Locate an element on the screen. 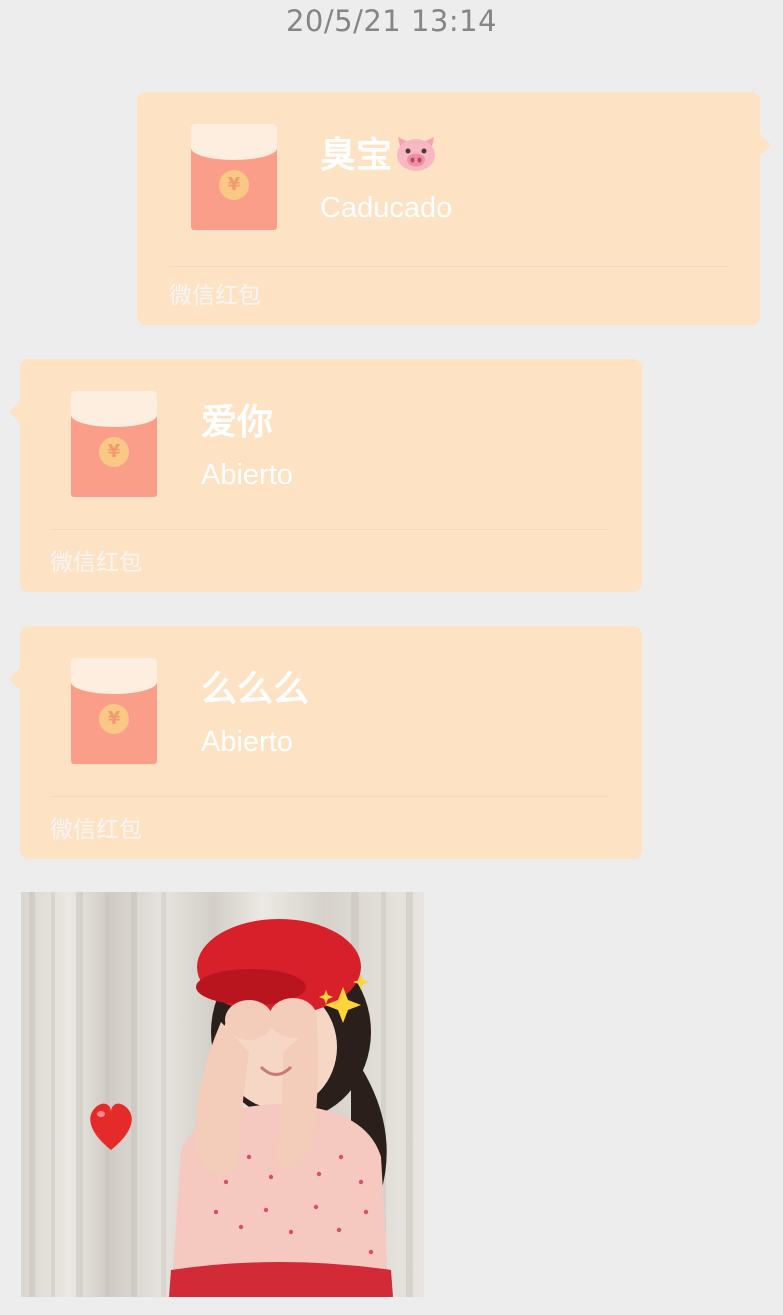 This screenshot has height=1315, width=783. red-packet-greeting: 臭宝 is located at coordinates (379, 156).